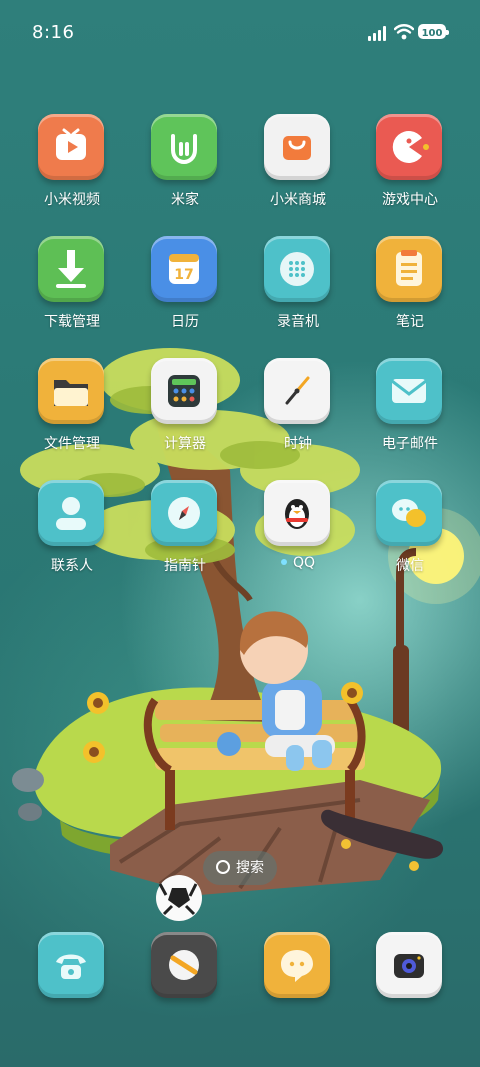 The image size is (480, 1067). Describe the element at coordinates (410, 200) in the screenshot. I see `app-label: 游戏中心` at that location.